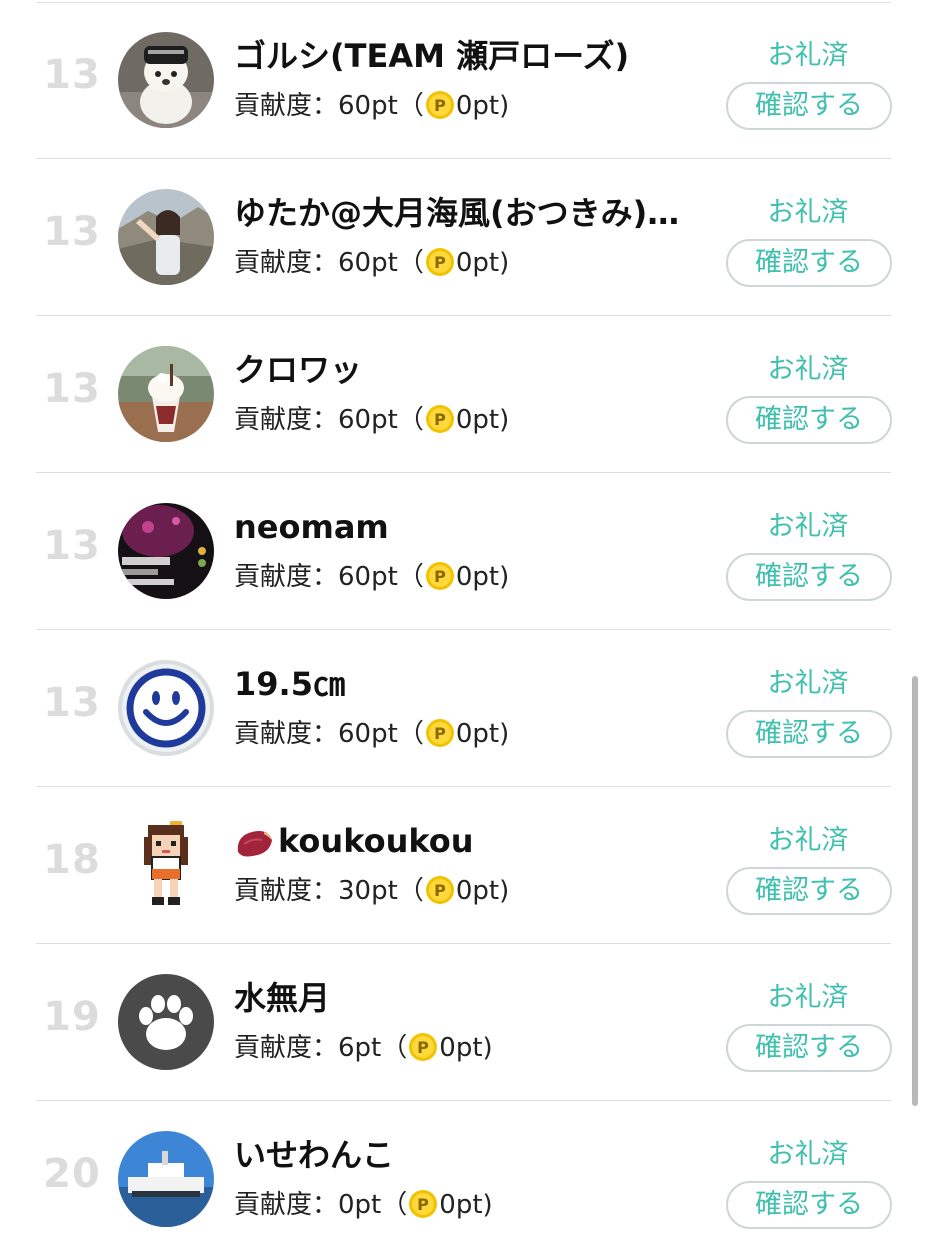  What do you see at coordinates (72, 1174) in the screenshot?
I see `rank-number: 20` at bounding box center [72, 1174].